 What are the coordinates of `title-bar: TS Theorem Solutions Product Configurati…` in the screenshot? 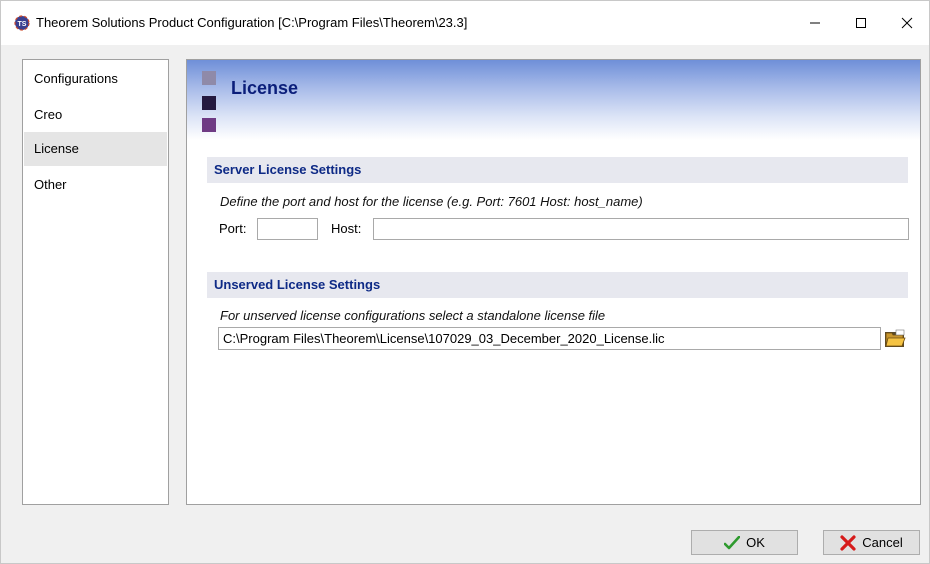 It's located at (465, 23).